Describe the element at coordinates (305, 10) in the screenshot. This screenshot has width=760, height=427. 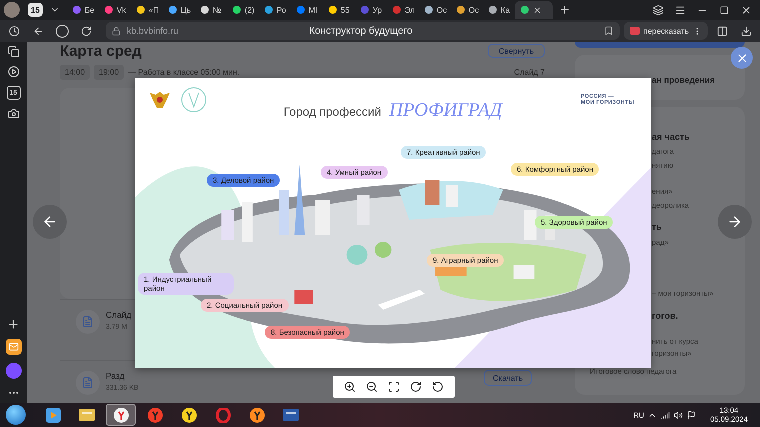
I see `browser-tab: Ml` at that location.